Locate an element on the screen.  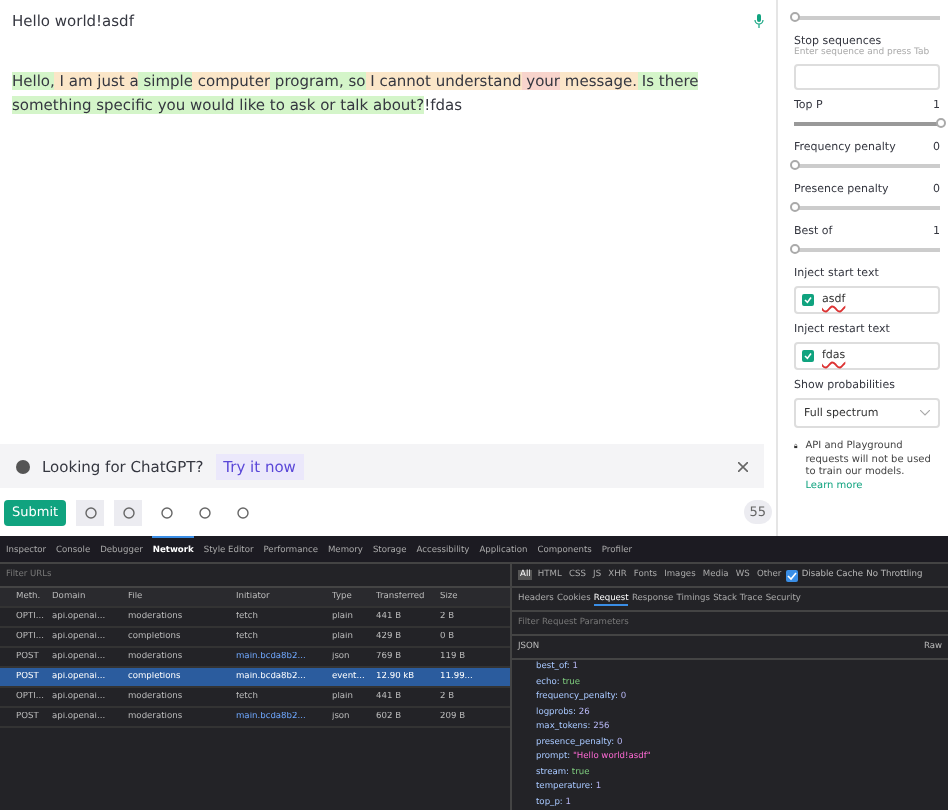
close-icon is located at coordinates (743, 466).